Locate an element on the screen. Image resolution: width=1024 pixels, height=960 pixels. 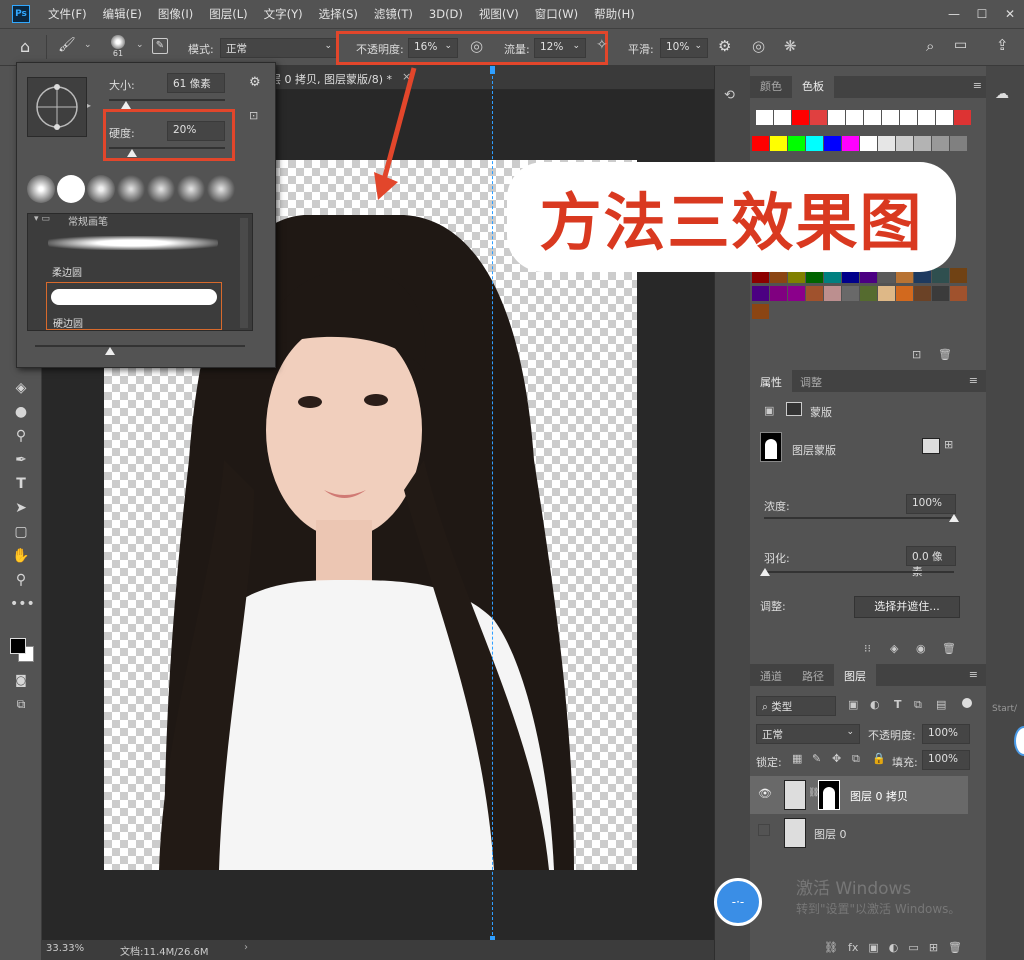
hard-brush-item-selected: 硬边圆 is located at coordinates (134, 306).